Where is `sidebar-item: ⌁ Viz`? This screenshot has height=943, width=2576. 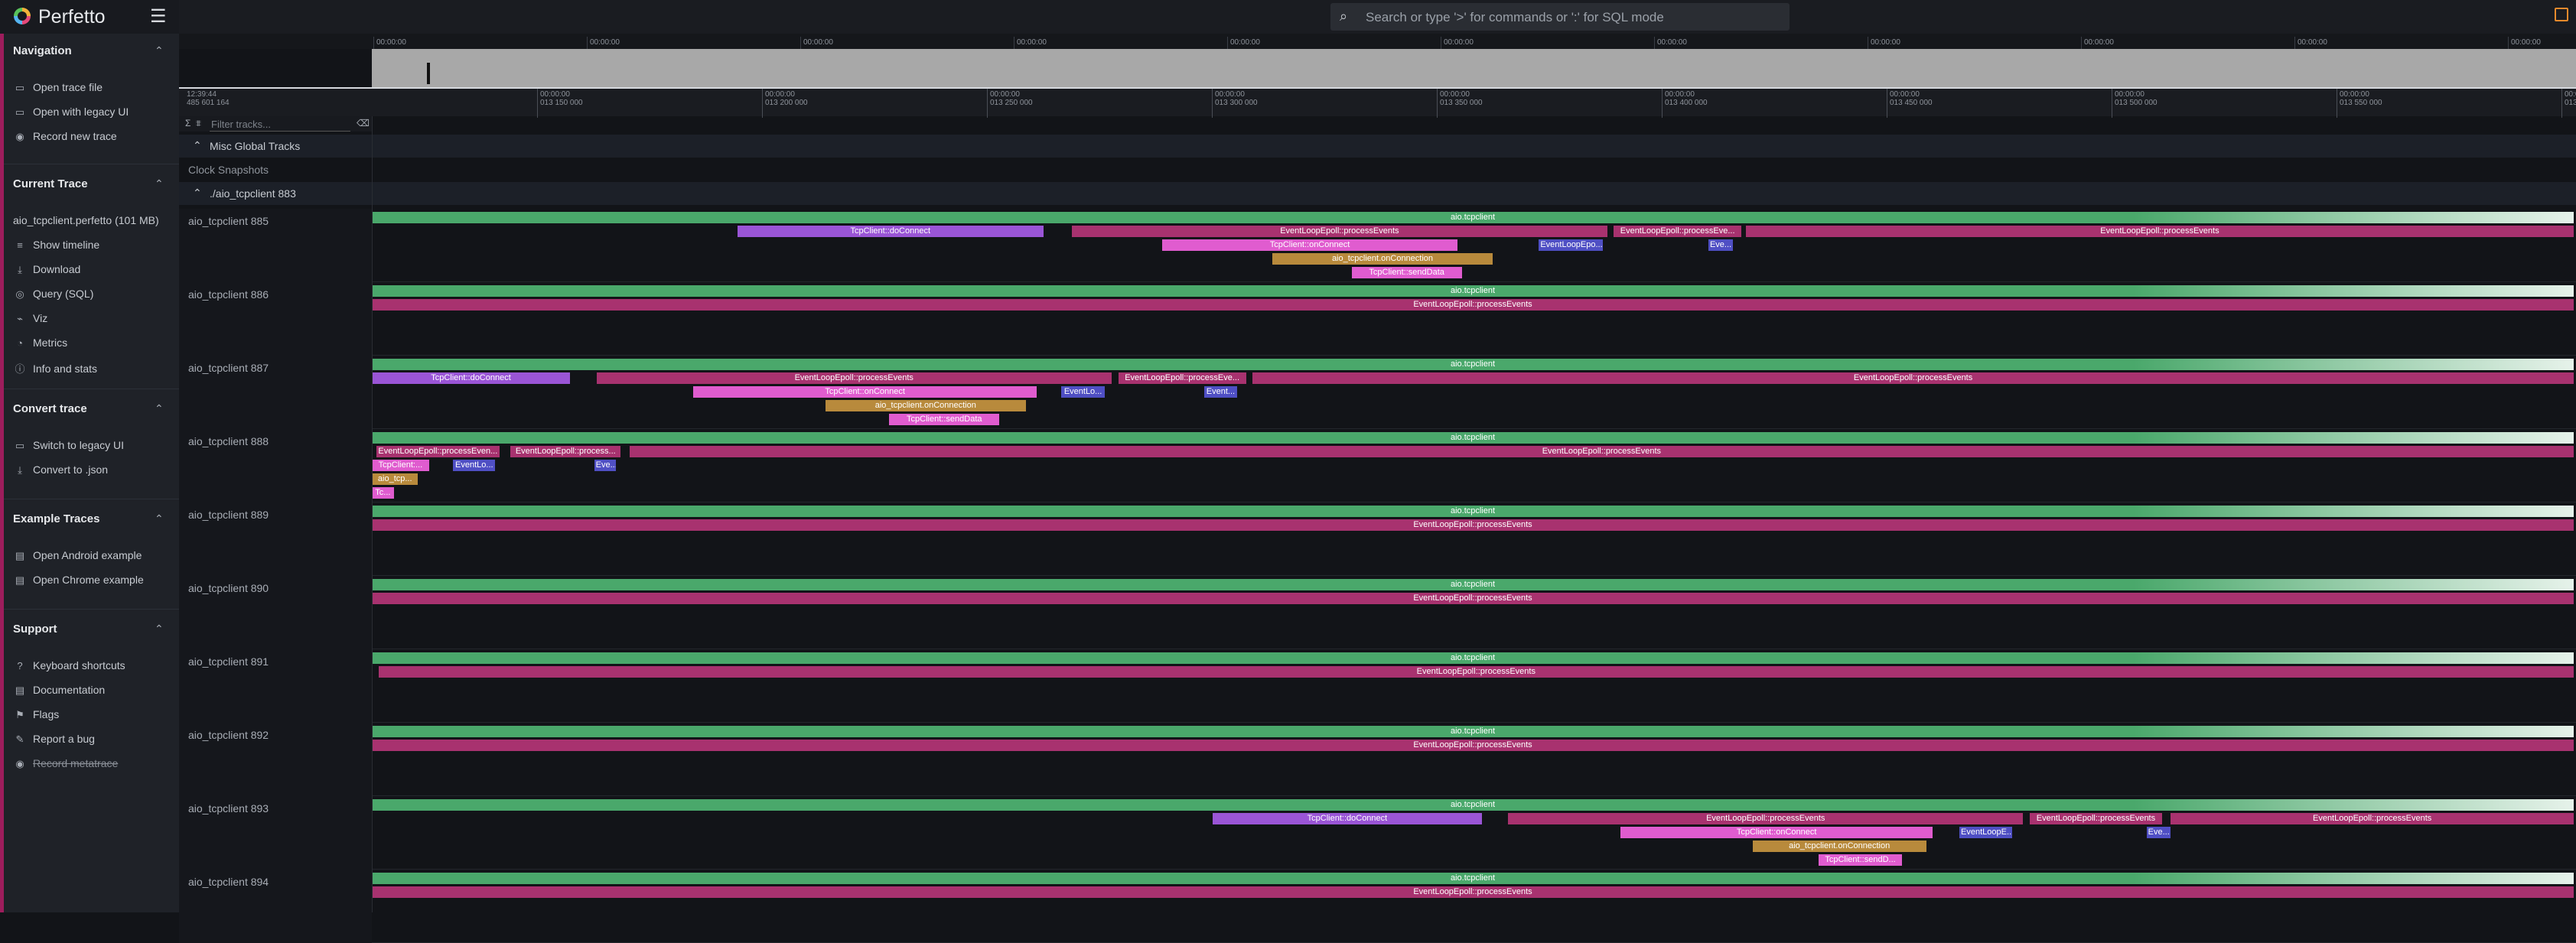 sidebar-item: ⌁ Viz is located at coordinates (30, 321).